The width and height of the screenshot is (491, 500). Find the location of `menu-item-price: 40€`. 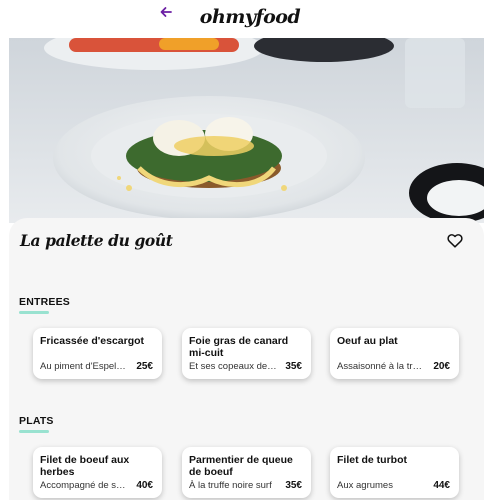

menu-item-price: 40€ is located at coordinates (144, 485).